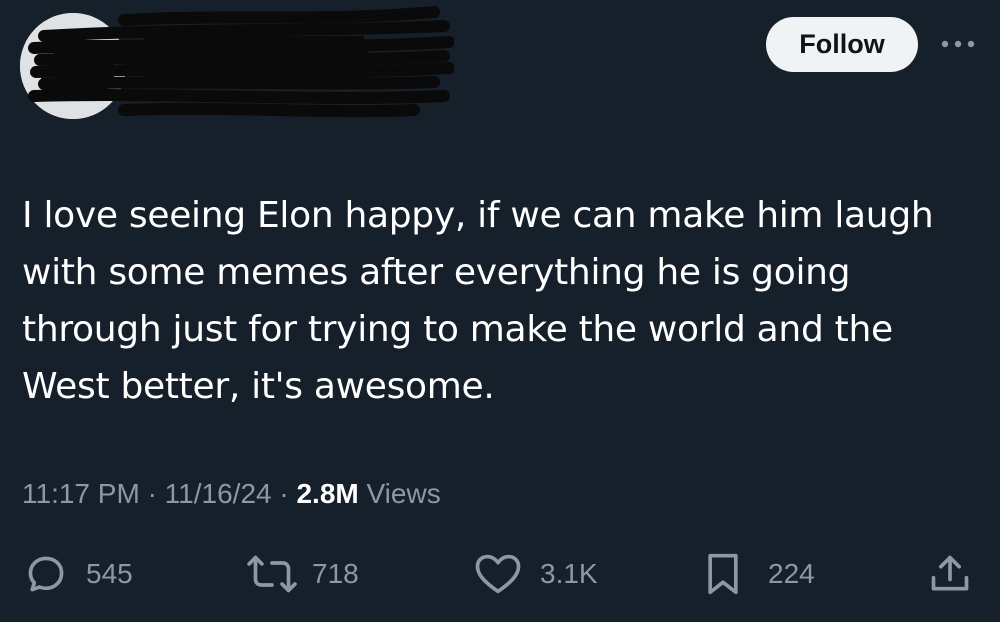  I want to click on repost-icon, so click(272, 574).